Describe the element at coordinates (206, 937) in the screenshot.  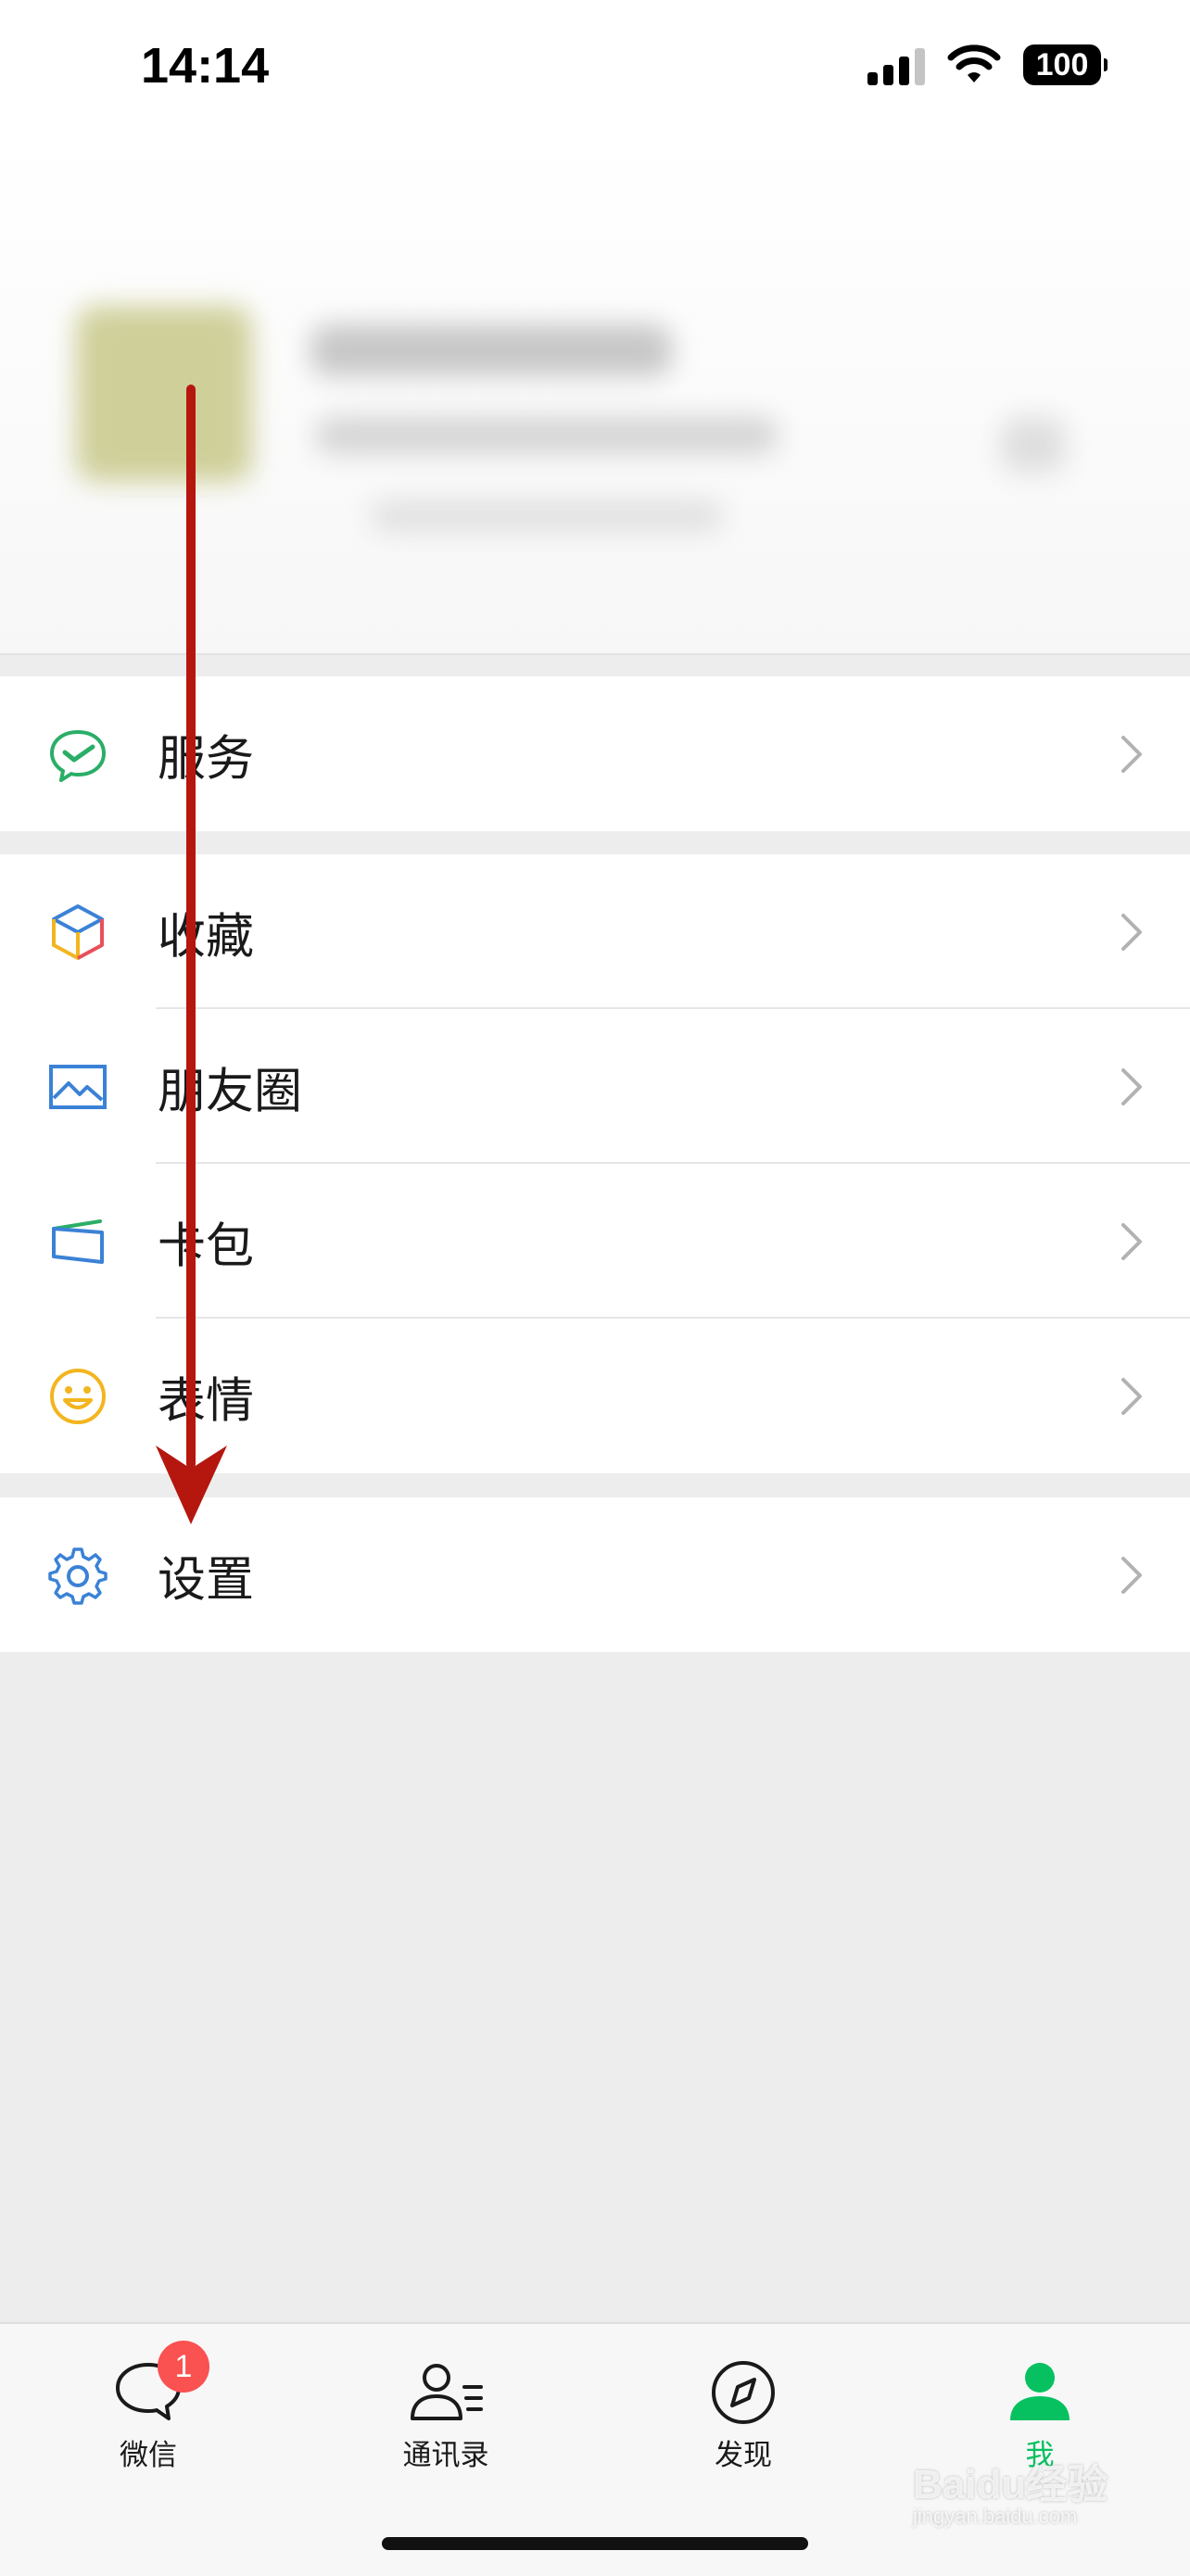
I see `menu-label-favorites: 收藏` at that location.